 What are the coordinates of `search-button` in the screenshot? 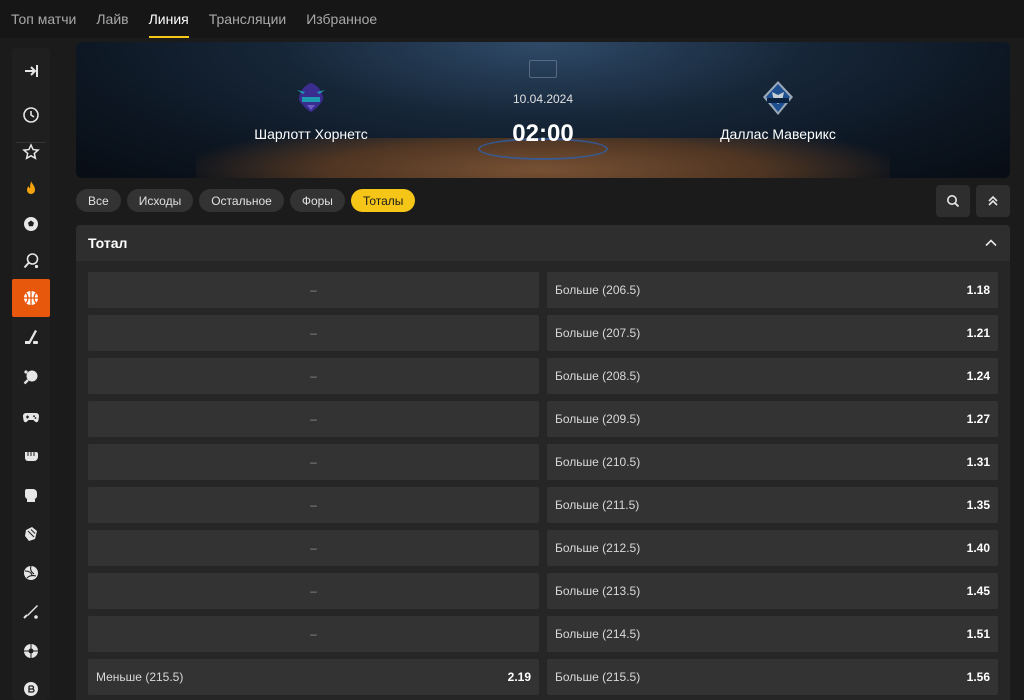 It's located at (953, 201).